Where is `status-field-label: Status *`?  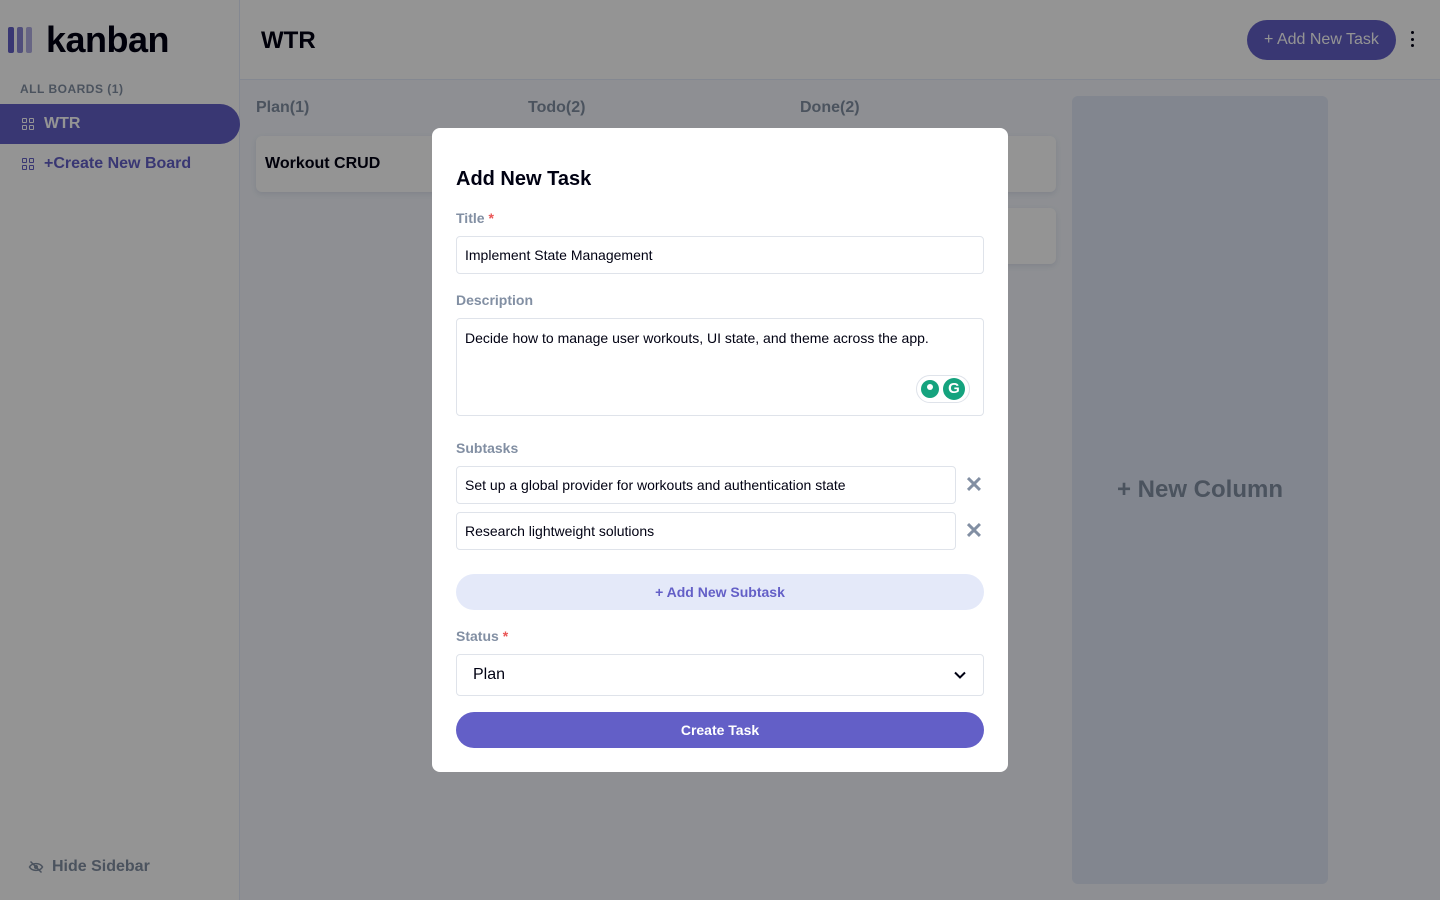 status-field-label: Status * is located at coordinates (482, 636).